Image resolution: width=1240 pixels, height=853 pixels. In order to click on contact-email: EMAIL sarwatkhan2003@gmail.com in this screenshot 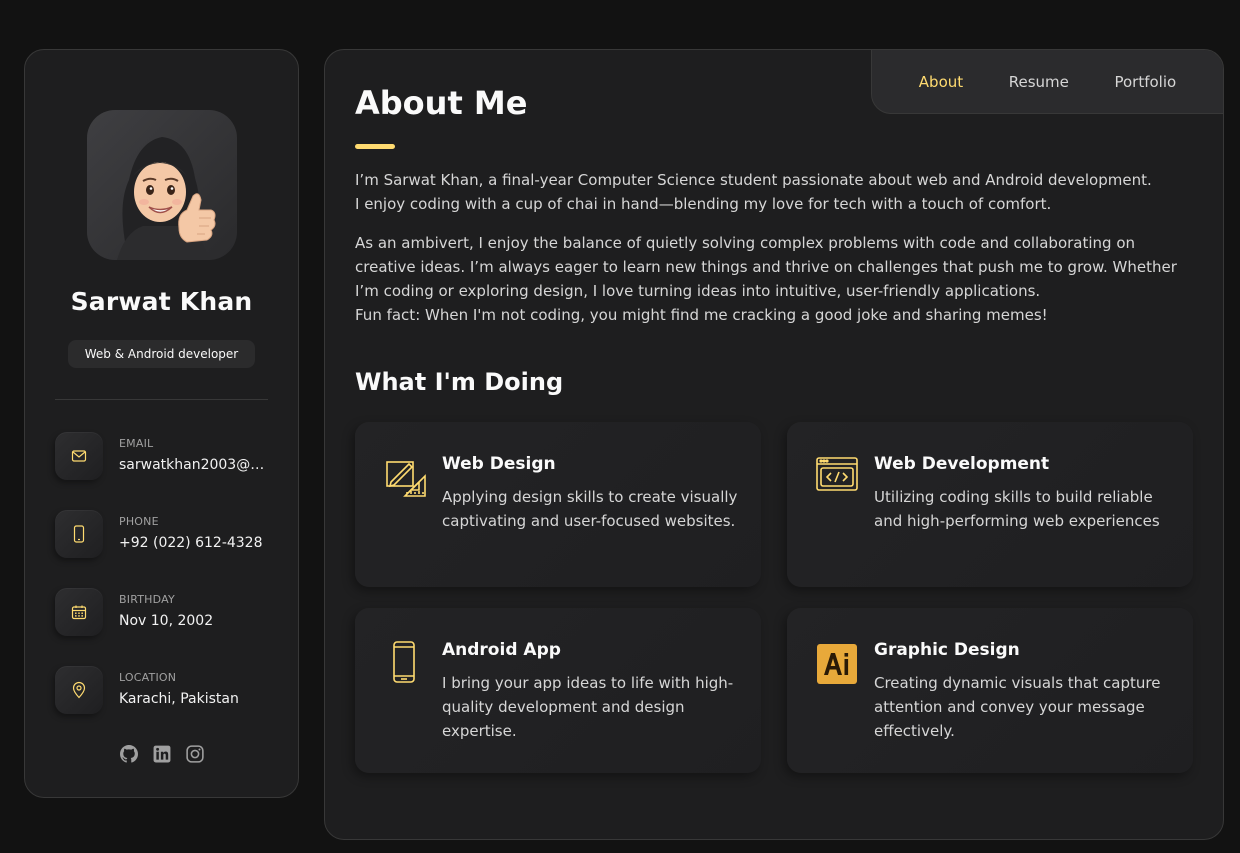, I will do `click(162, 456)`.